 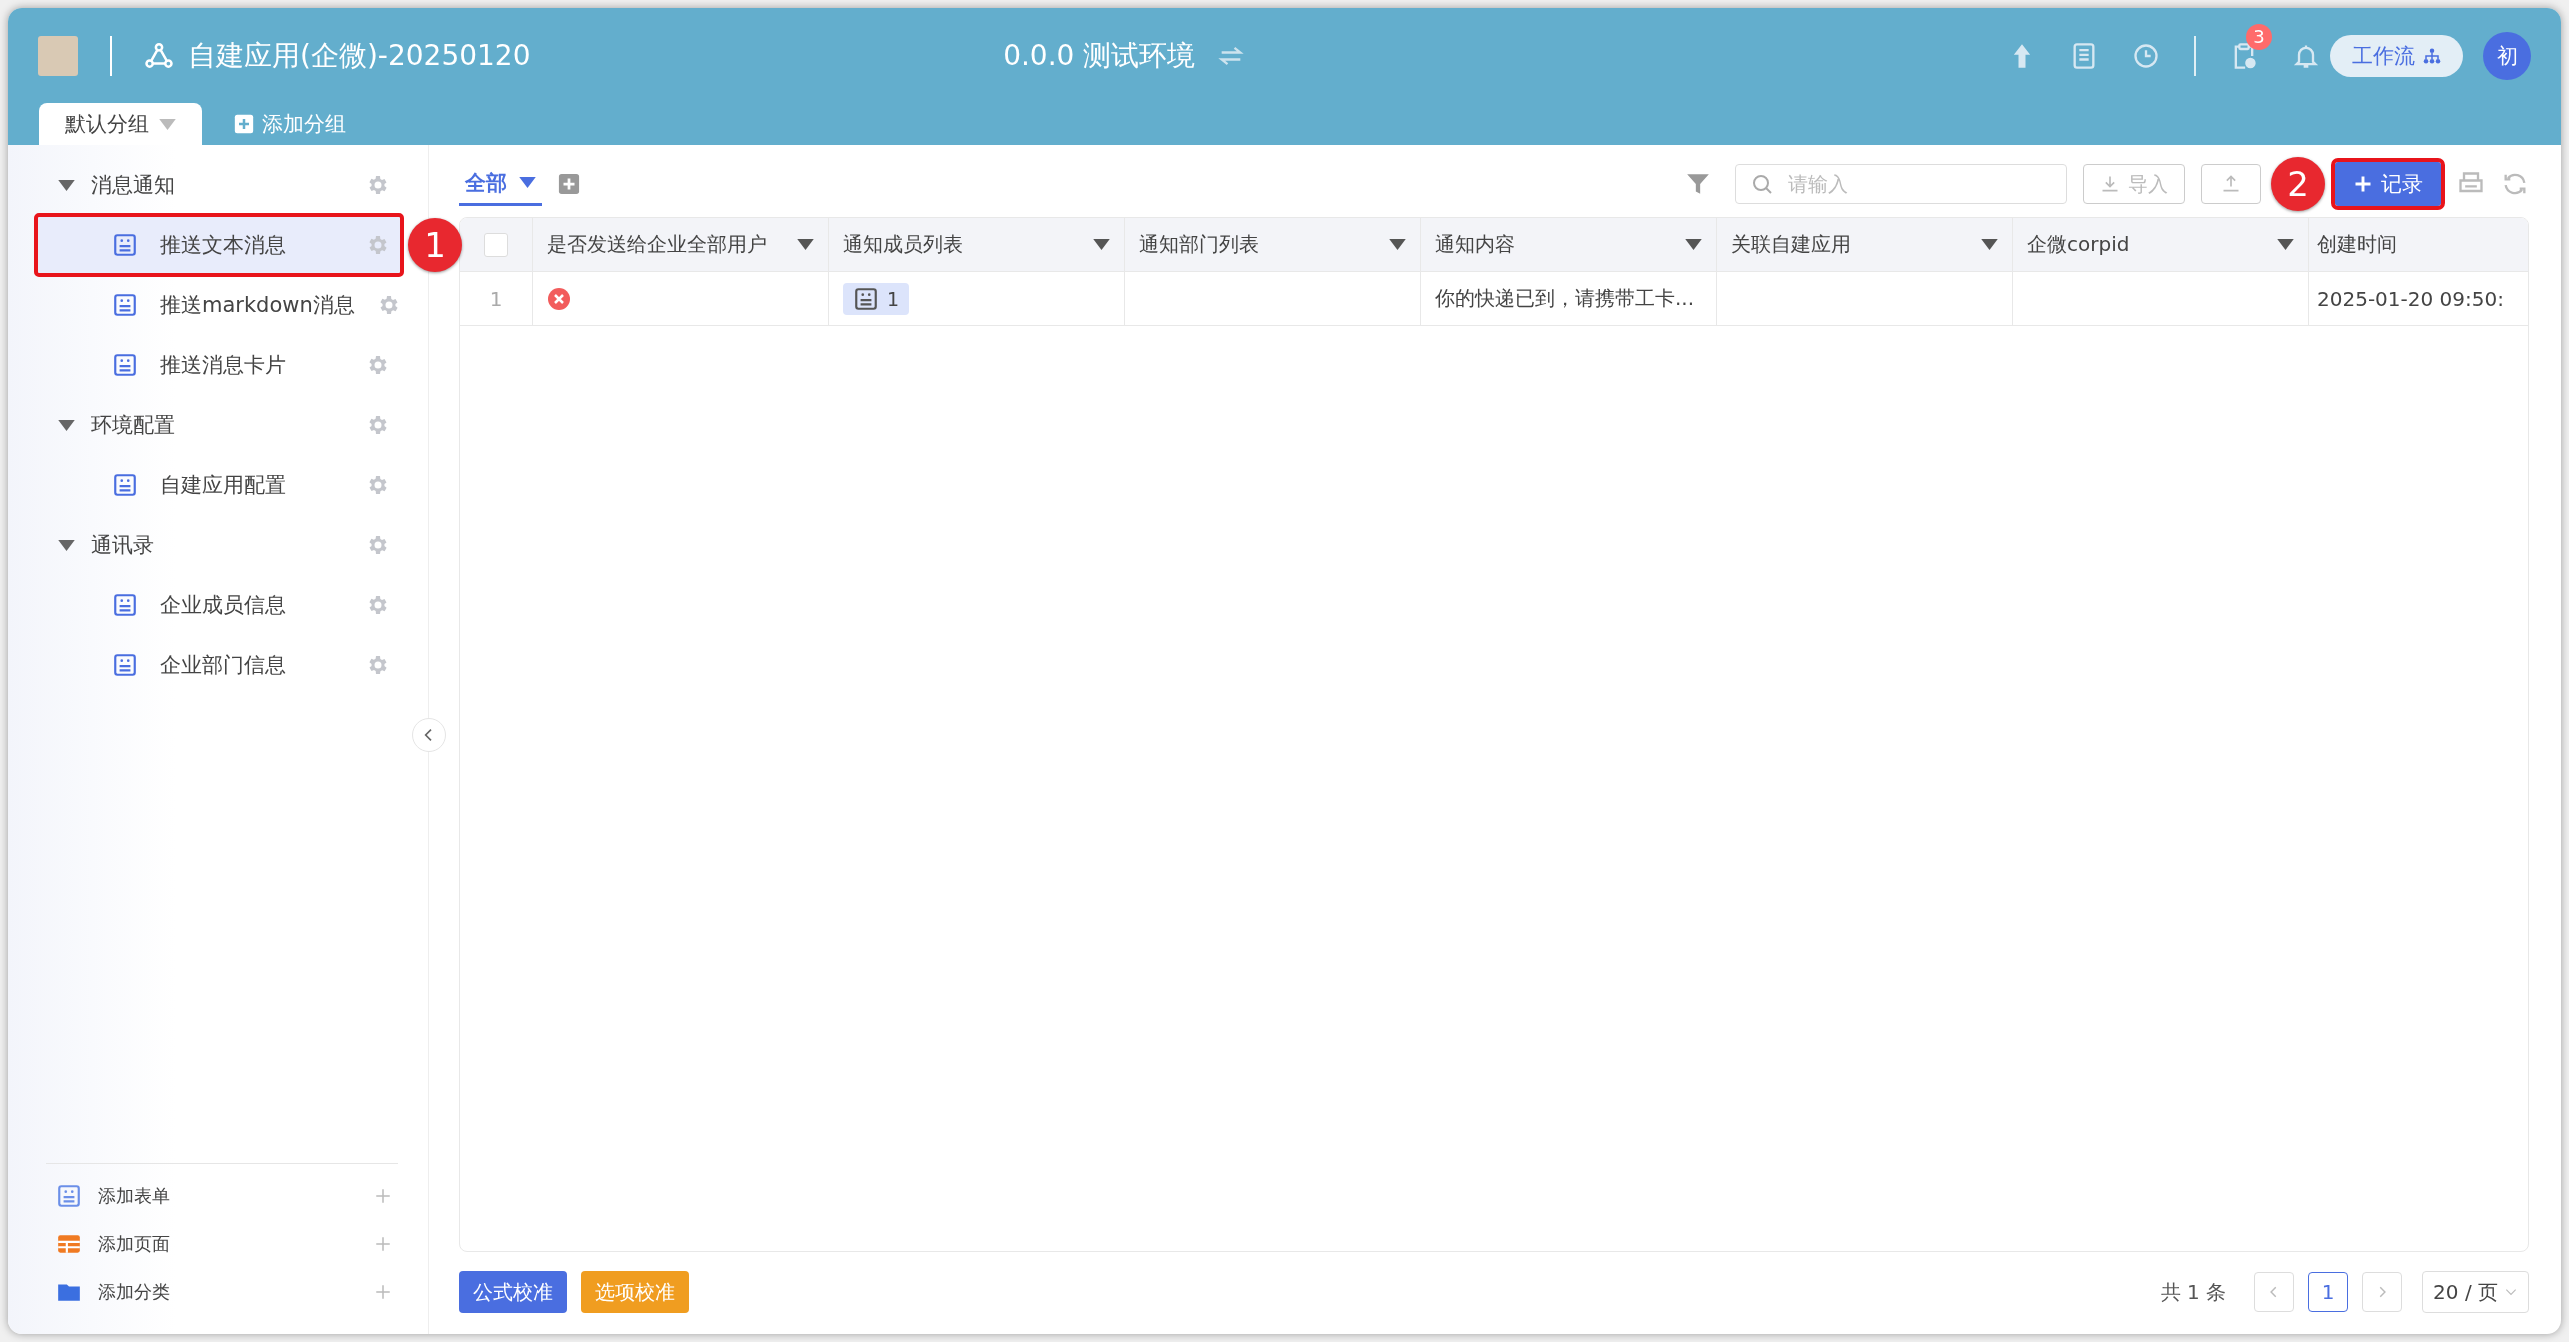 I want to click on upload-icon, so click(x=2231, y=184).